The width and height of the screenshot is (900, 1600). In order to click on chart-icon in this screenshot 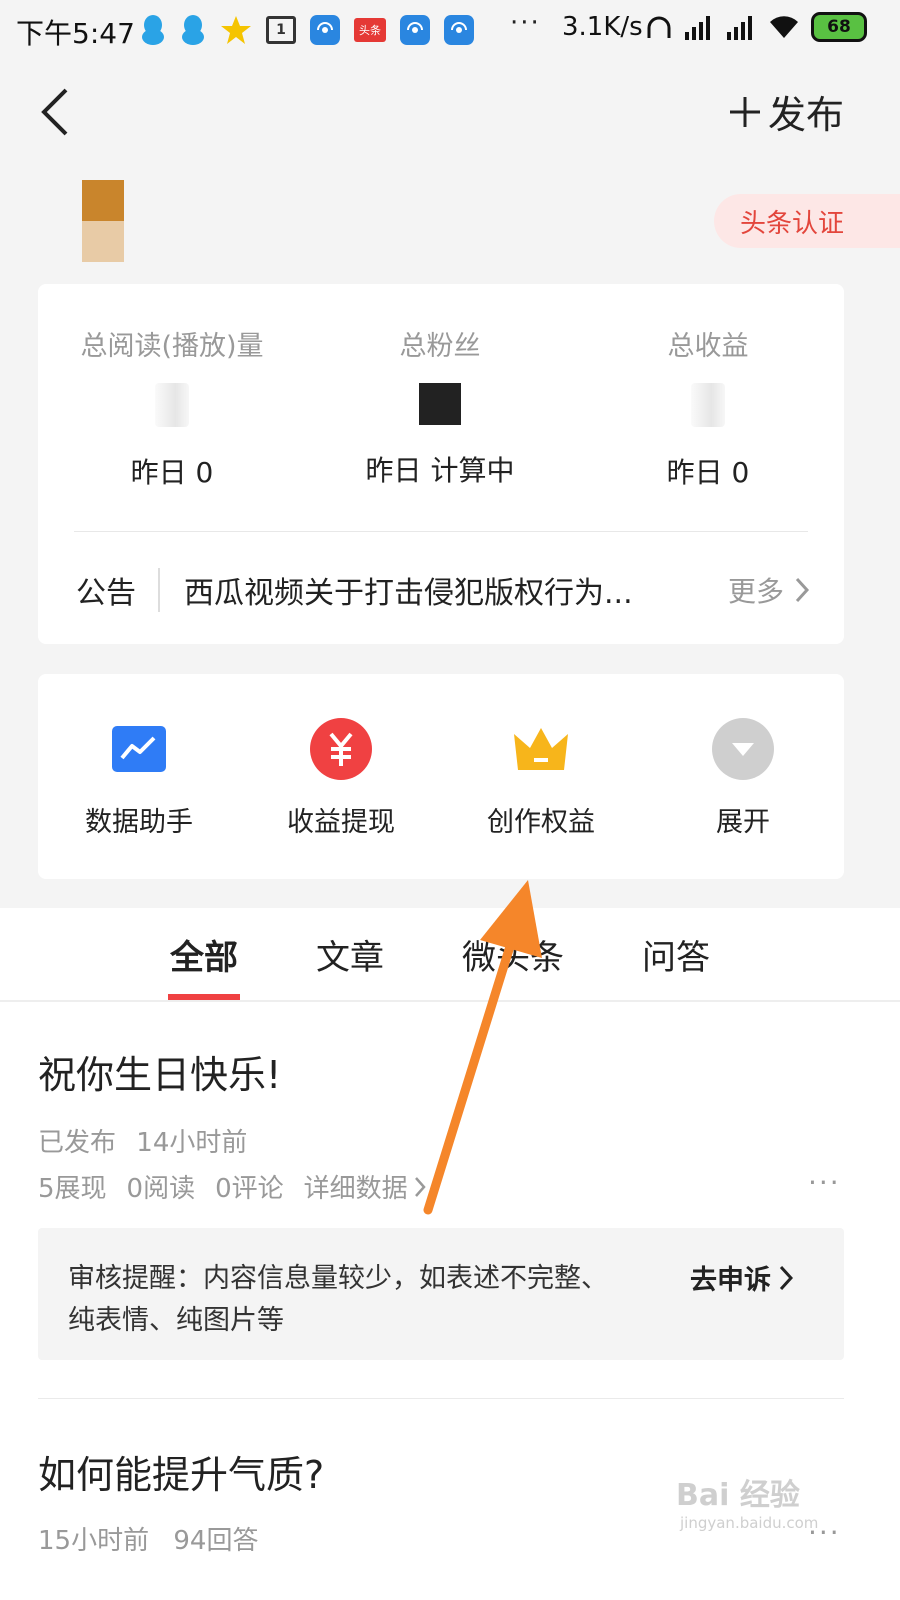, I will do `click(139, 749)`.